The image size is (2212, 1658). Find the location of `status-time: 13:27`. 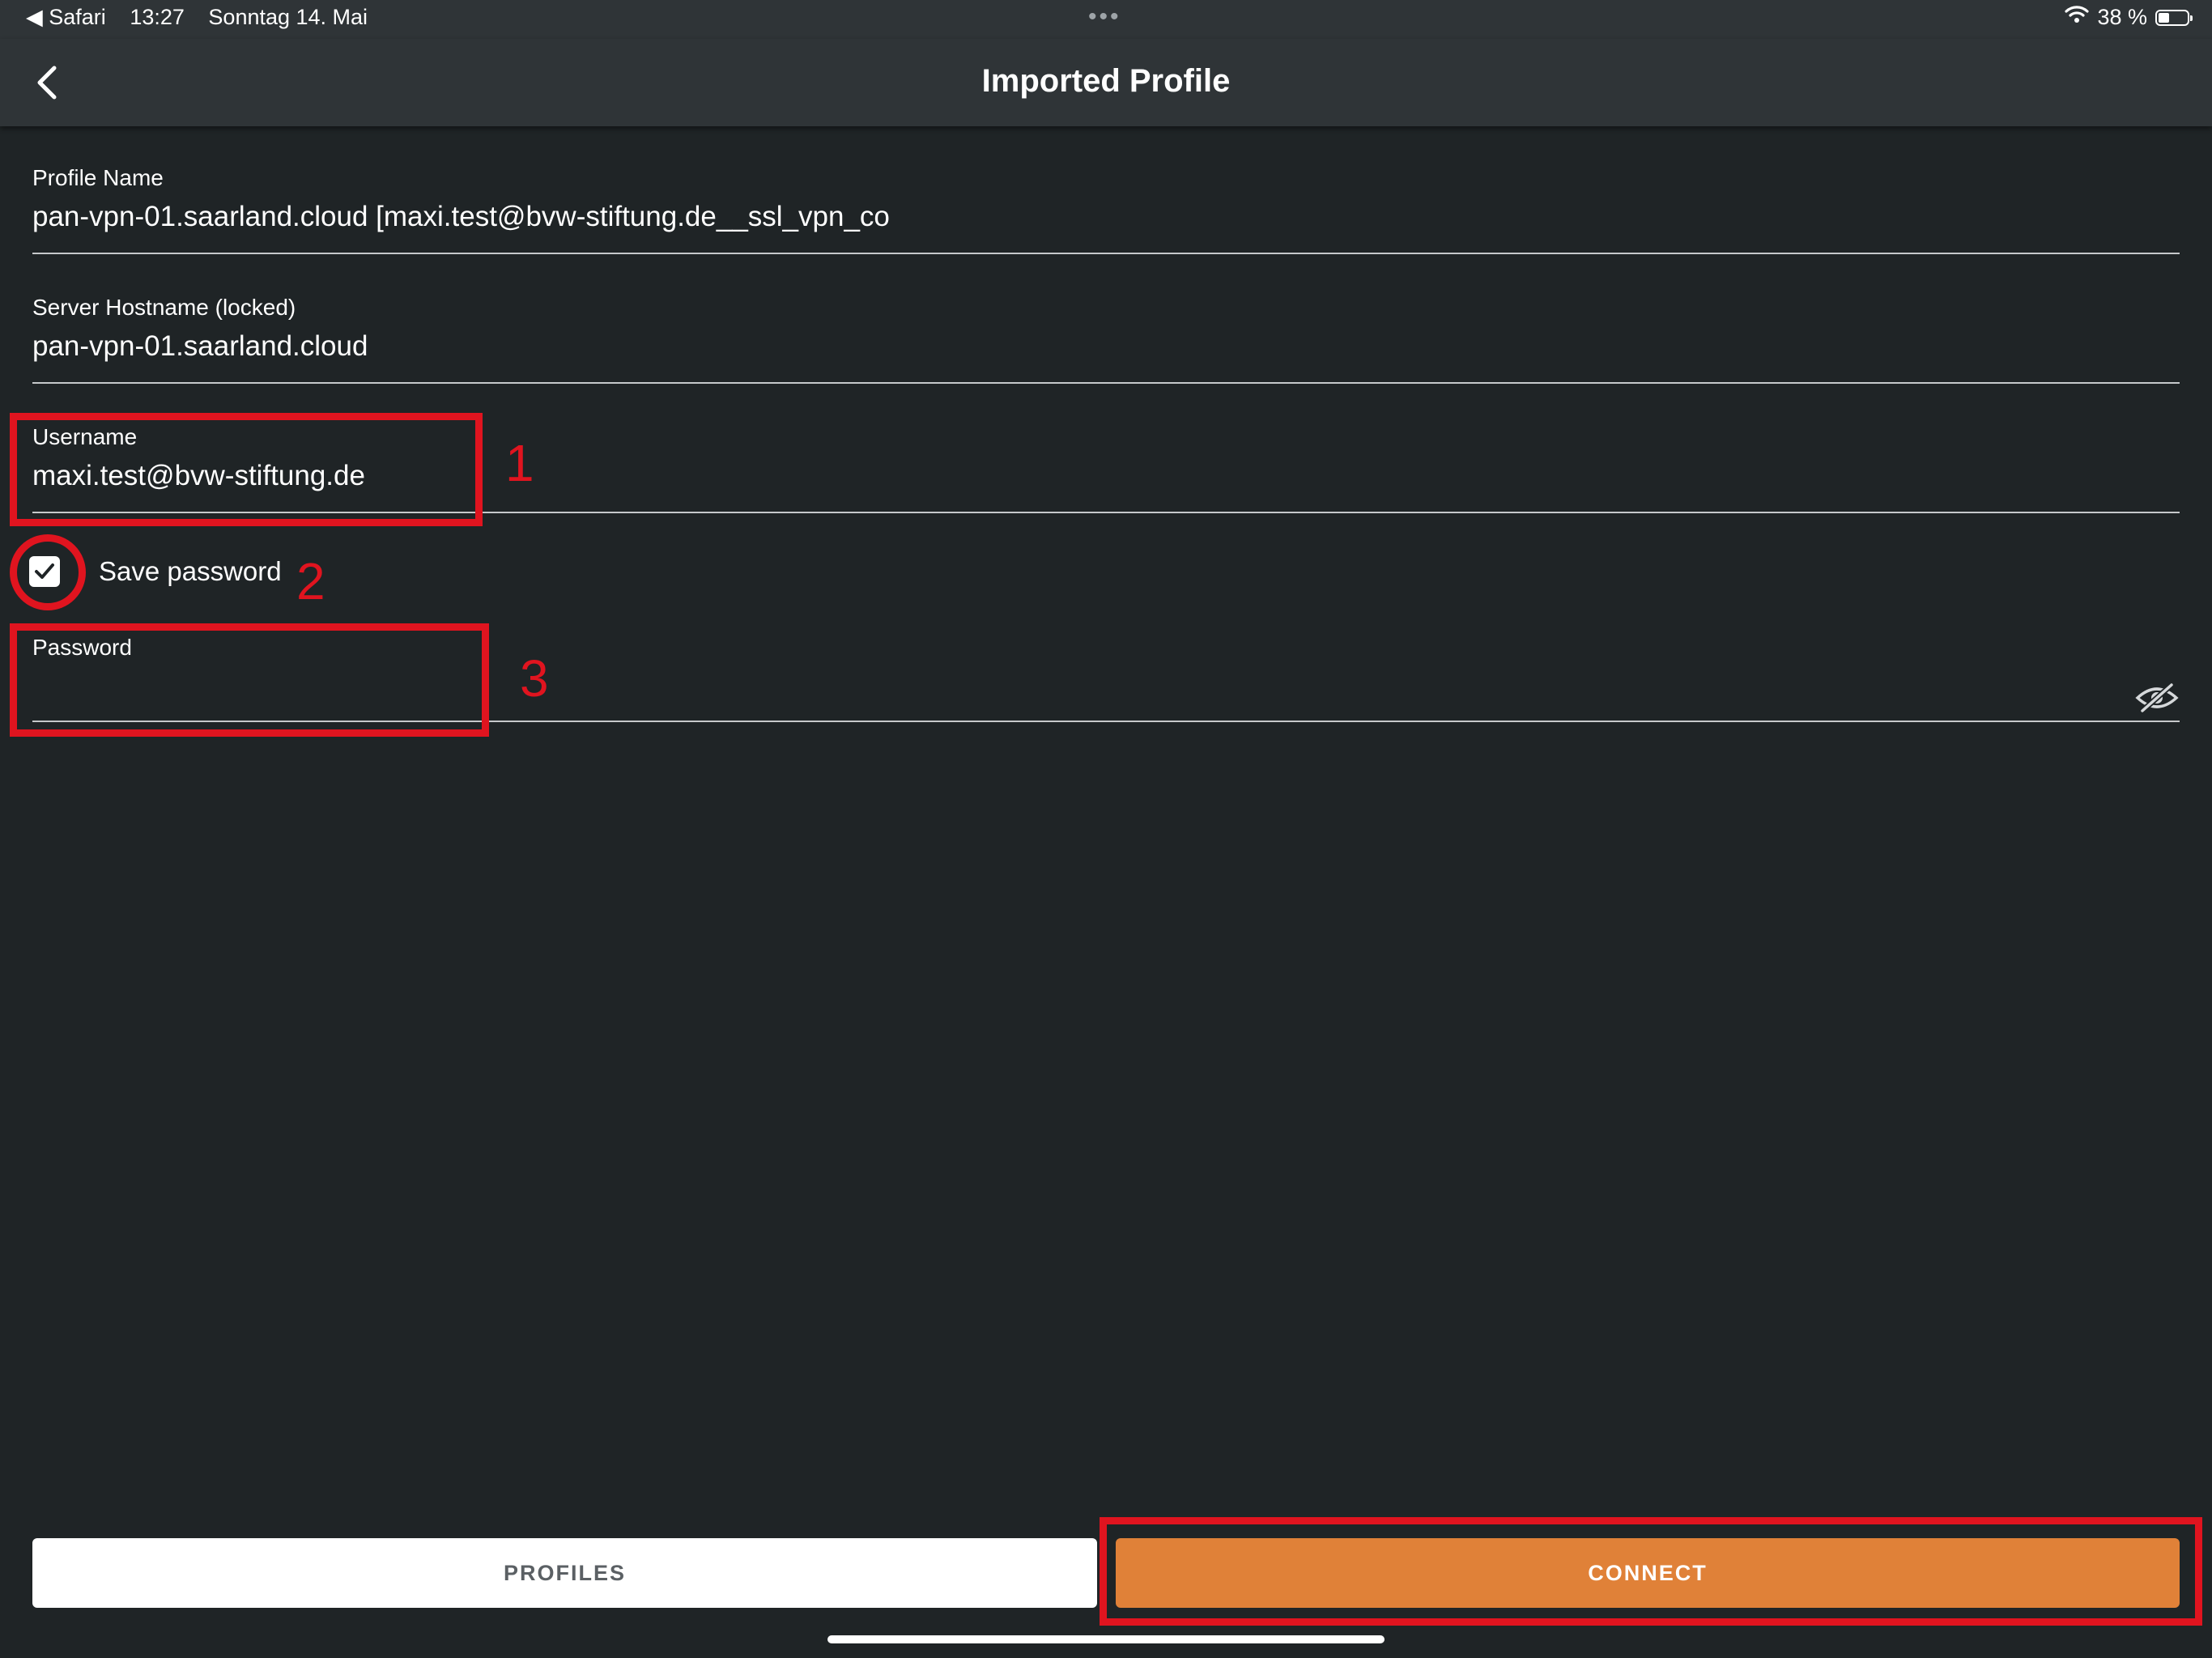

status-time: 13:27 is located at coordinates (158, 17).